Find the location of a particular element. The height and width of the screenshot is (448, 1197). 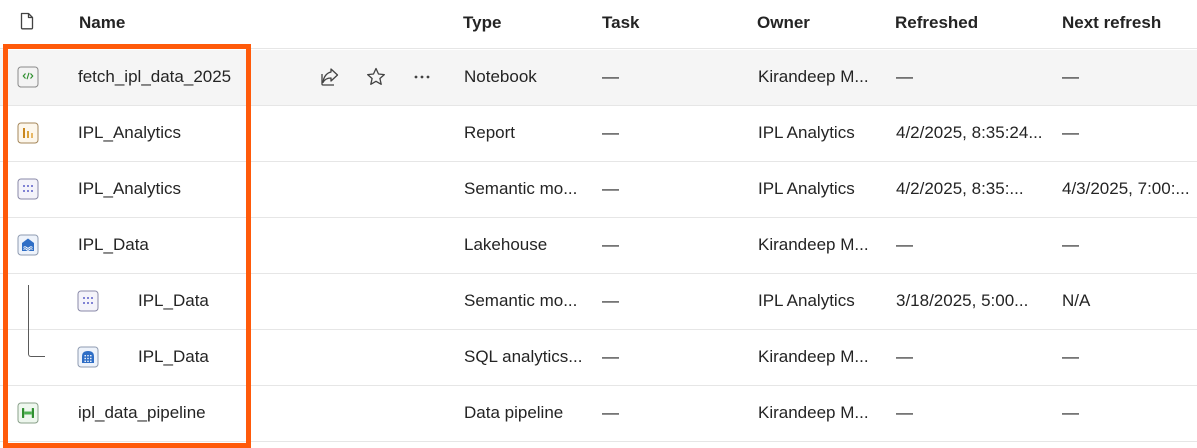

sql-endpoint-icon is located at coordinates (88, 357).